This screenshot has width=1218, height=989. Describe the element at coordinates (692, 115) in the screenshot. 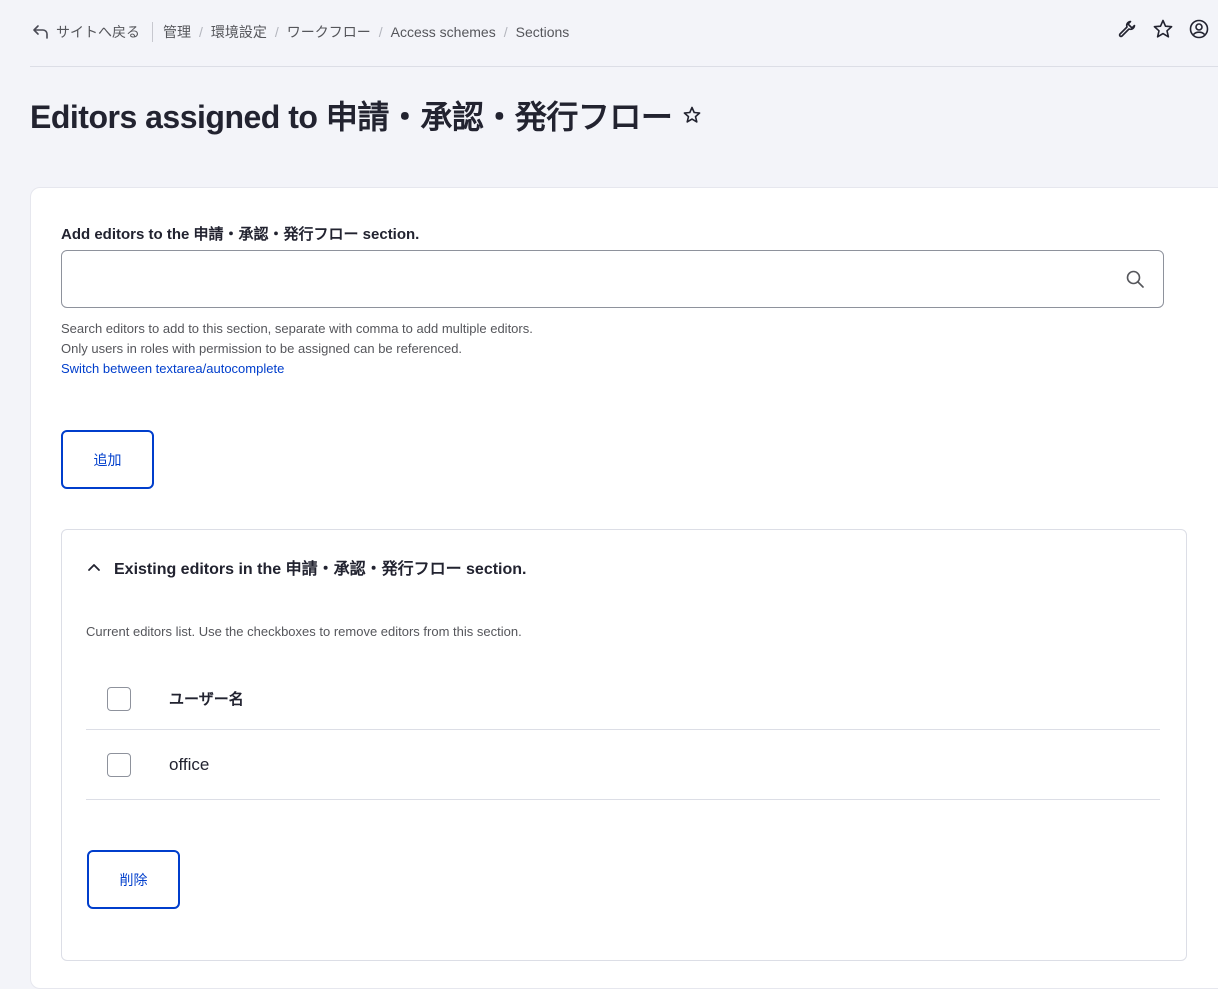

I see `shortcut-star-icon` at that location.